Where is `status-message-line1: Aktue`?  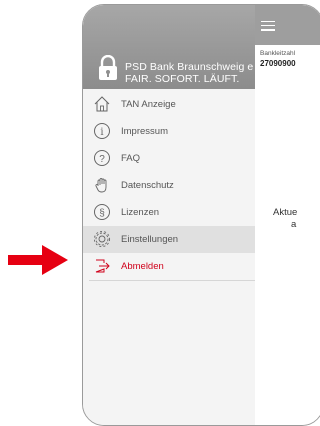 status-message-line1: Aktue is located at coordinates (285, 212).